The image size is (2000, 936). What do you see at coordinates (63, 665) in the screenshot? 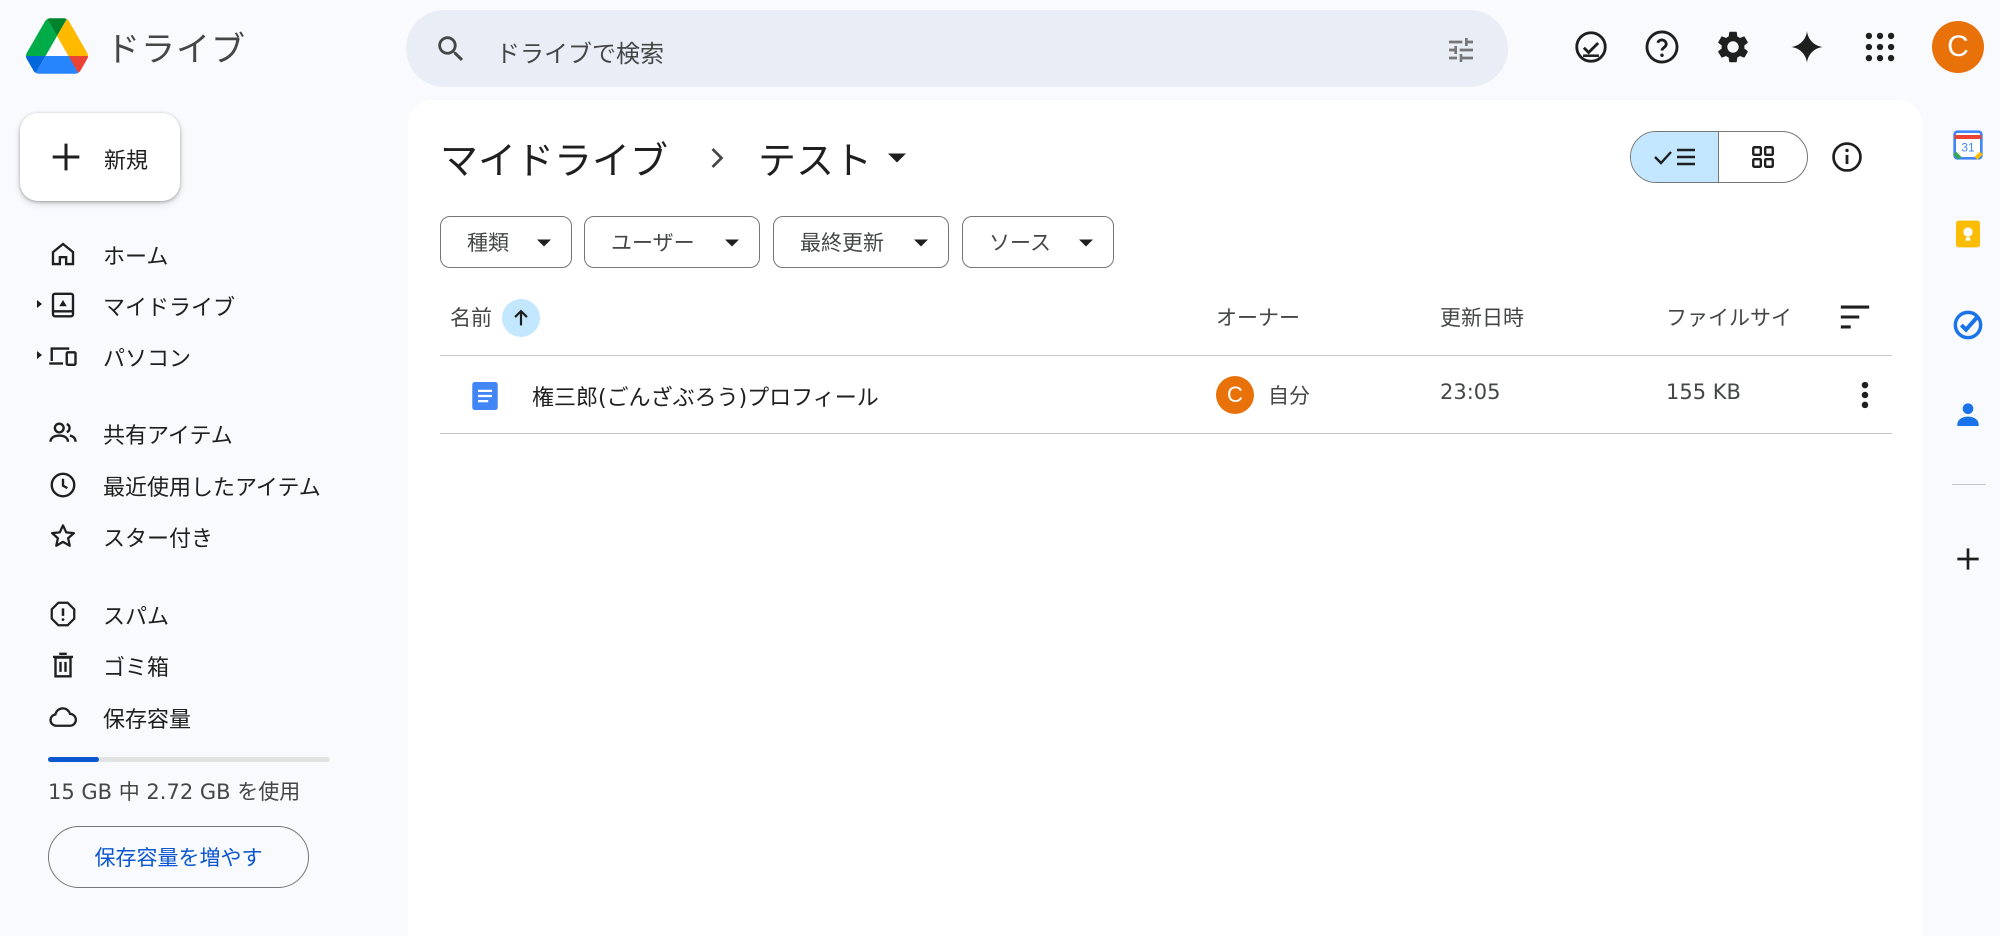
I see `trash-icon` at bounding box center [63, 665].